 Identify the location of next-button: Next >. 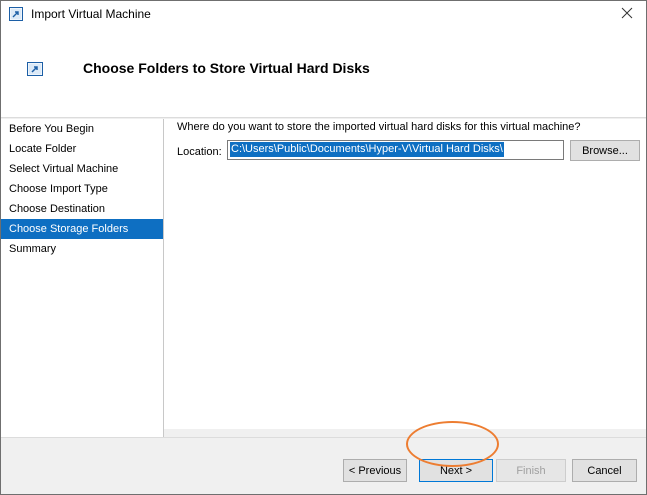
(456, 470).